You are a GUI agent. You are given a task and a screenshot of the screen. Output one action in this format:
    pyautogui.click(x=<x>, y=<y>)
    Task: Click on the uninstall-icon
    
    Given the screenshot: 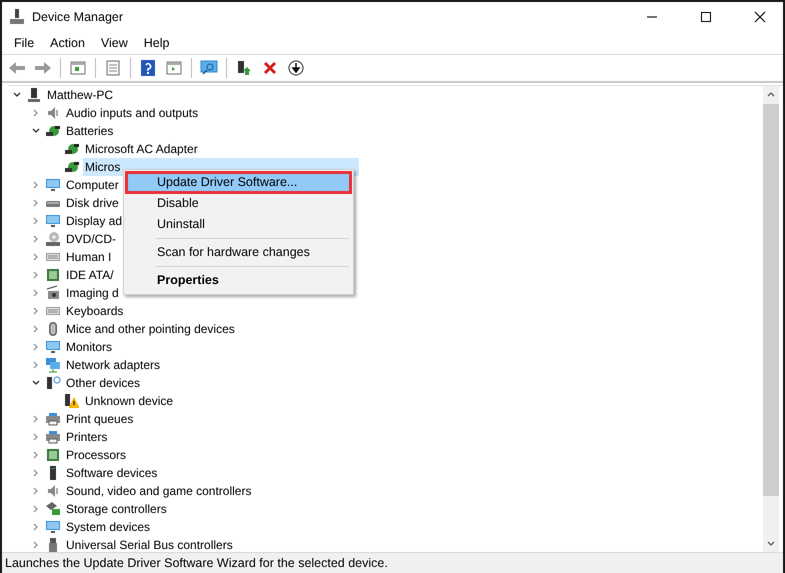 What is the action you would take?
    pyautogui.click(x=270, y=68)
    